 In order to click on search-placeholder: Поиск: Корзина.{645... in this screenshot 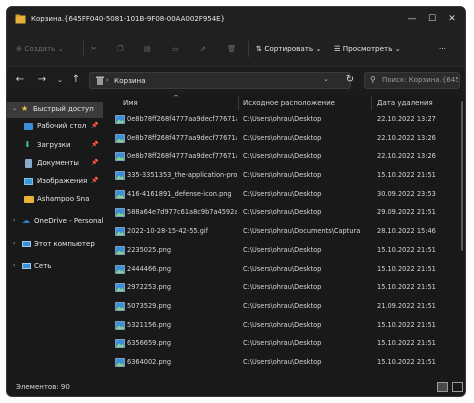, I will do `click(420, 80)`.